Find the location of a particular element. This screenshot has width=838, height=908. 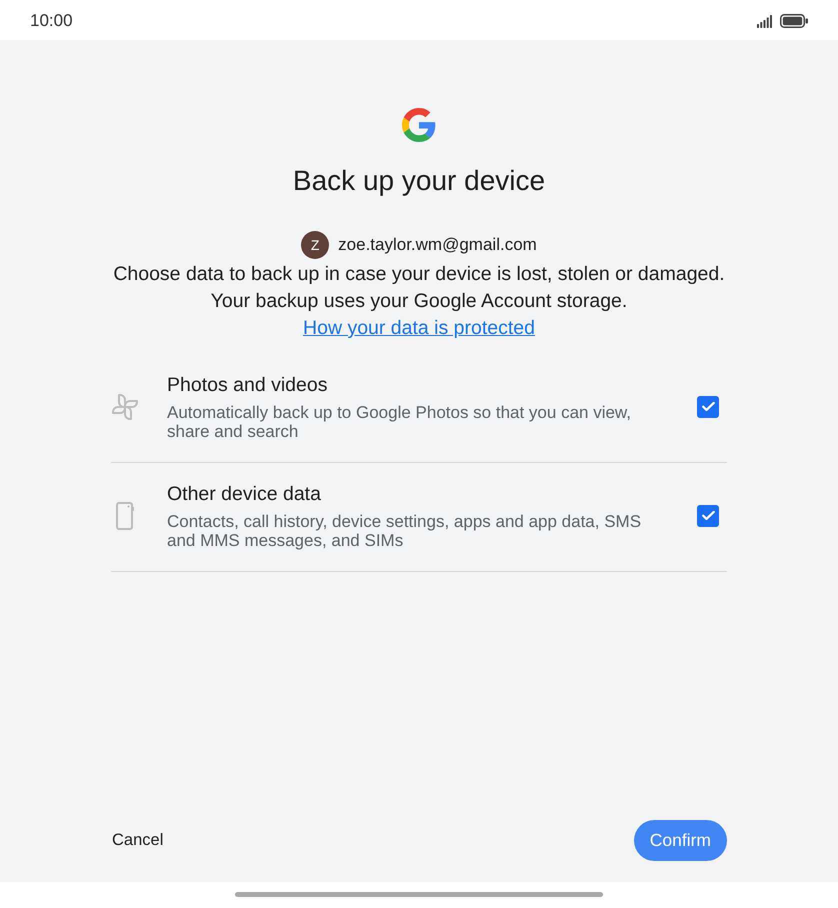

status-time: 10:00 is located at coordinates (51, 21).